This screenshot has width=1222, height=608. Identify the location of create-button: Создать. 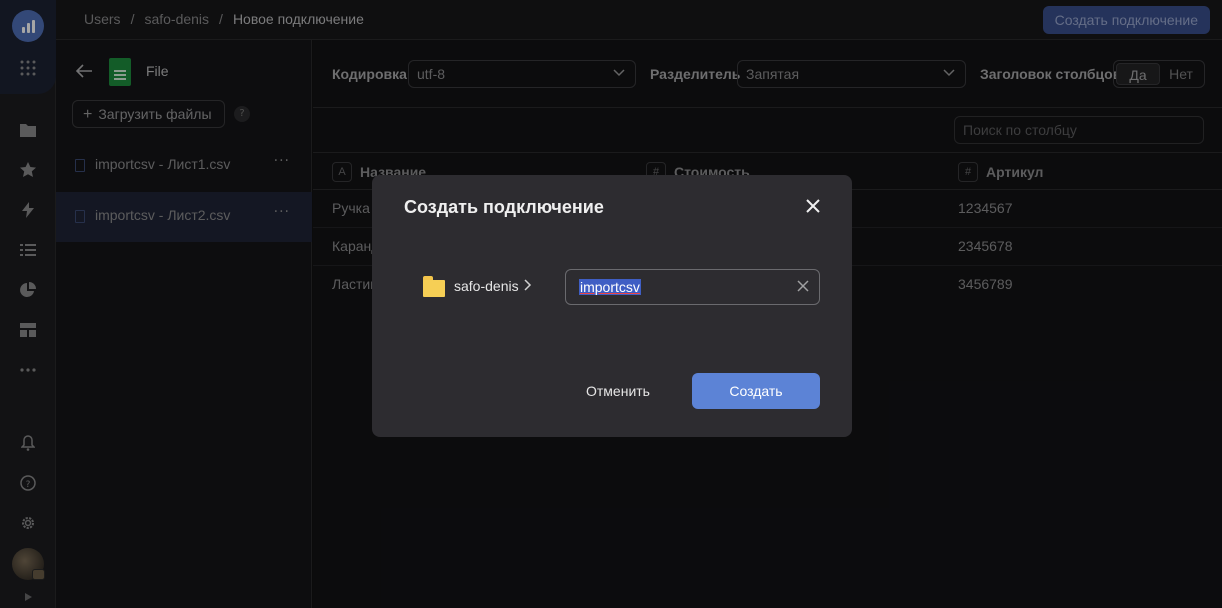
(756, 391).